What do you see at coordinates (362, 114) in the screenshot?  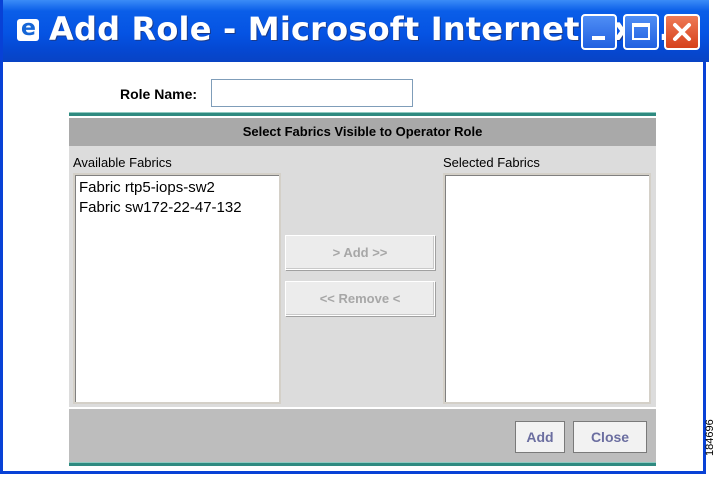 I see `top-divider` at bounding box center [362, 114].